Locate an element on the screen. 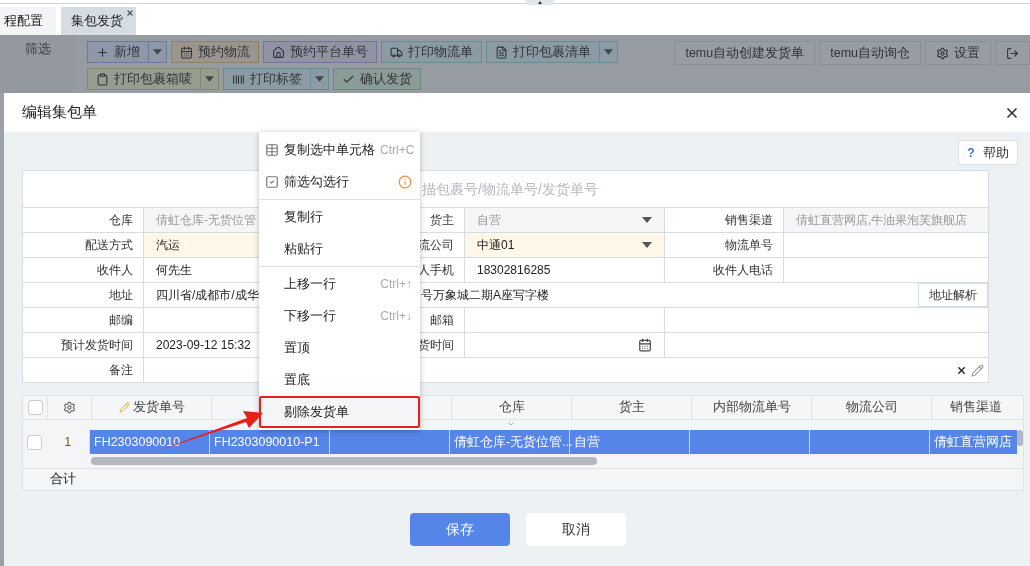 The height and width of the screenshot is (566, 1030). shortcut-label: Ctrl+C is located at coordinates (397, 150).